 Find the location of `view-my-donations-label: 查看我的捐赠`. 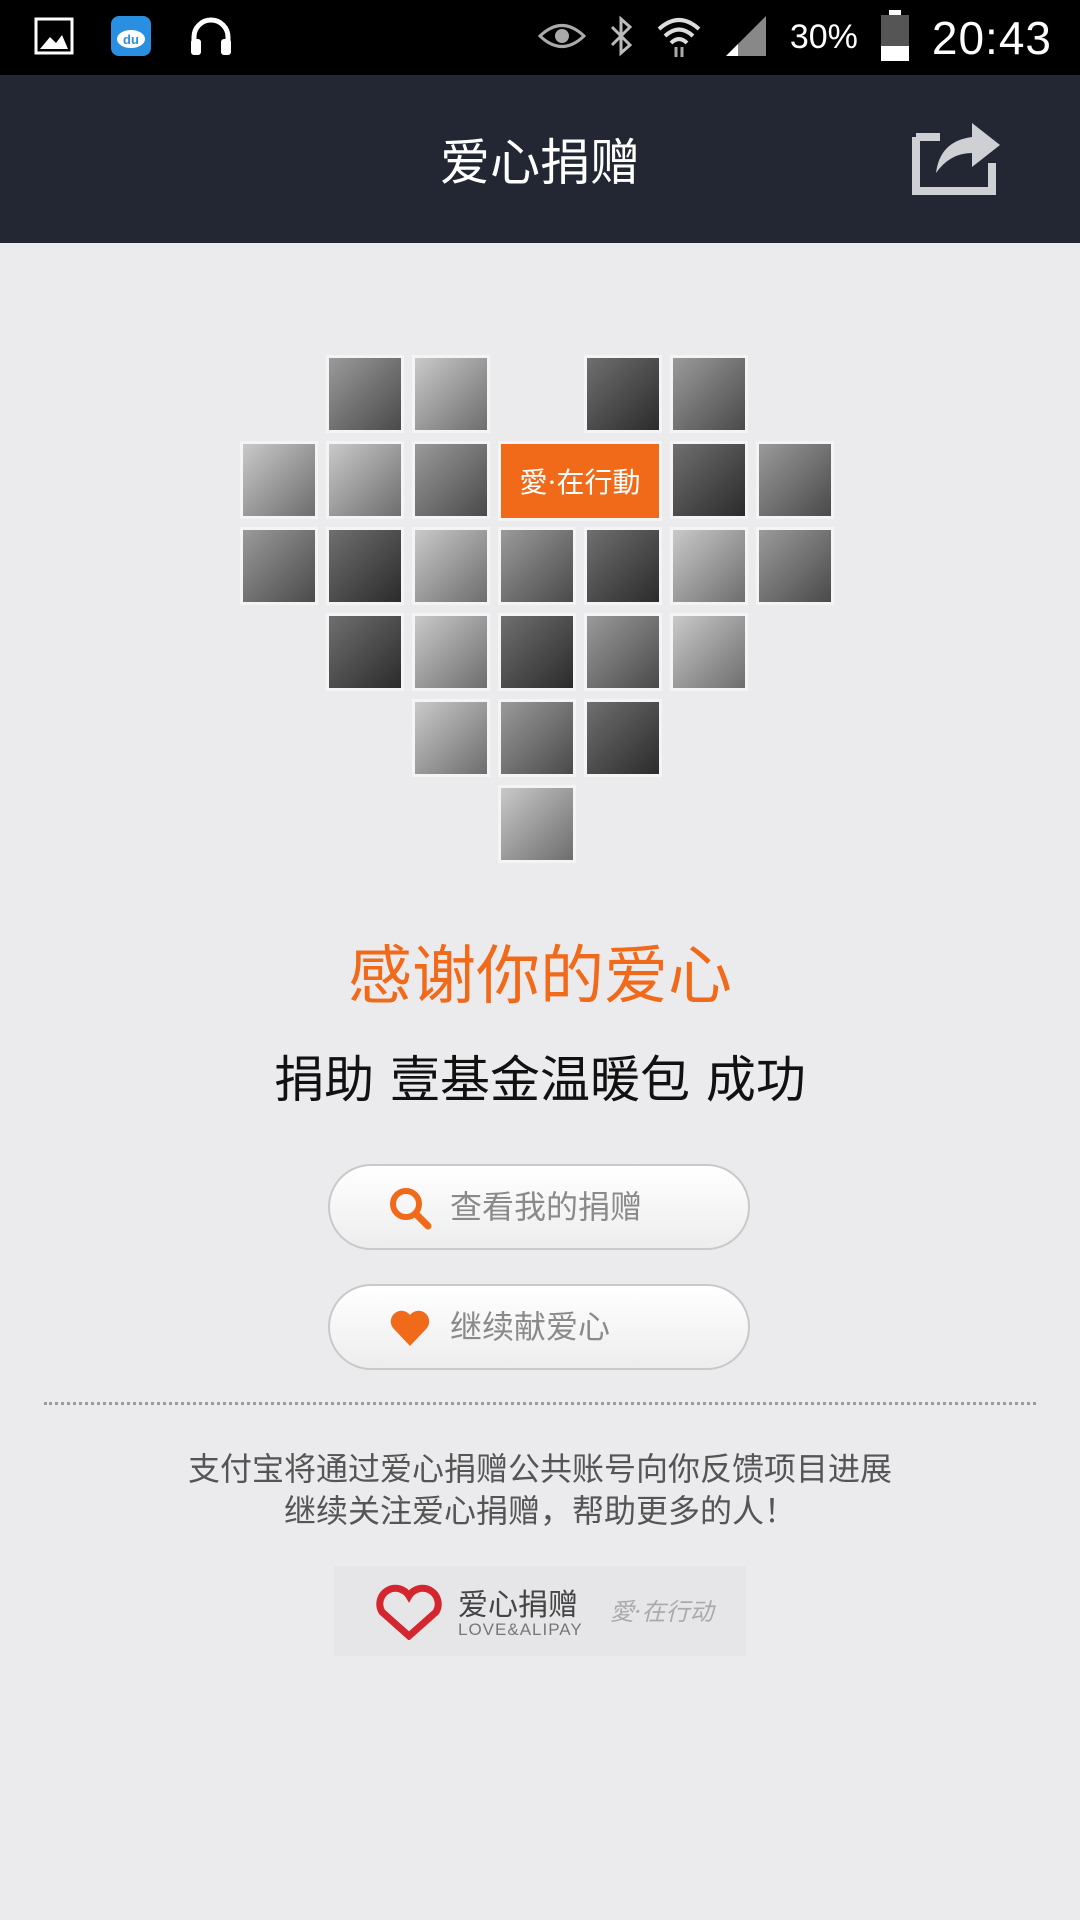

view-my-donations-label: 查看我的捐赠 is located at coordinates (546, 1207).